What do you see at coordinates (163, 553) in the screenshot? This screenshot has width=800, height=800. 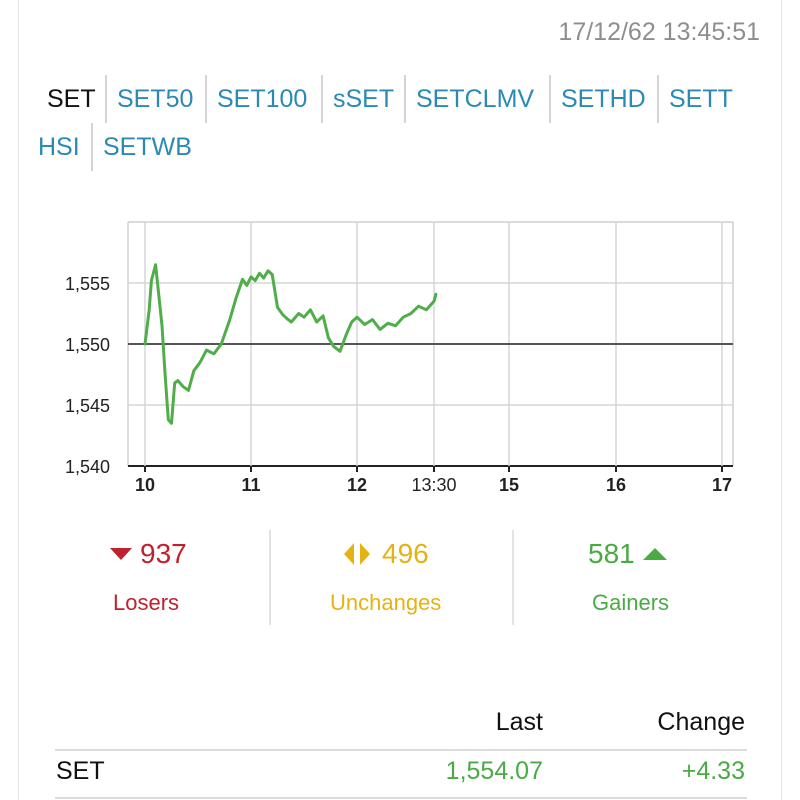 I see `losers-count: 937` at bounding box center [163, 553].